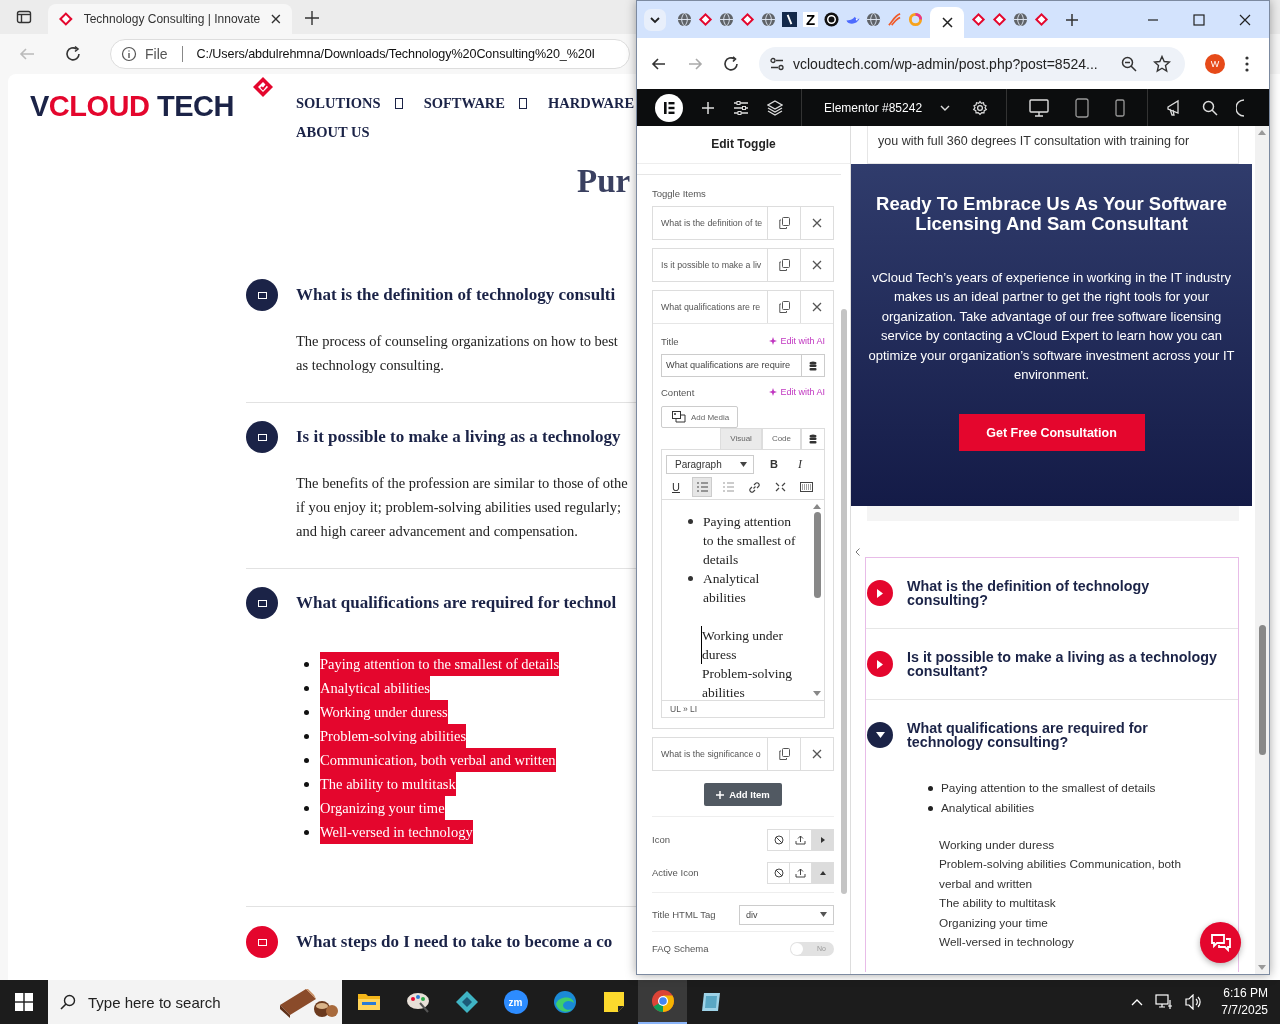 The width and height of the screenshot is (1280, 1024). What do you see at coordinates (1262, 550) in the screenshot?
I see `scrollbar` at bounding box center [1262, 550].